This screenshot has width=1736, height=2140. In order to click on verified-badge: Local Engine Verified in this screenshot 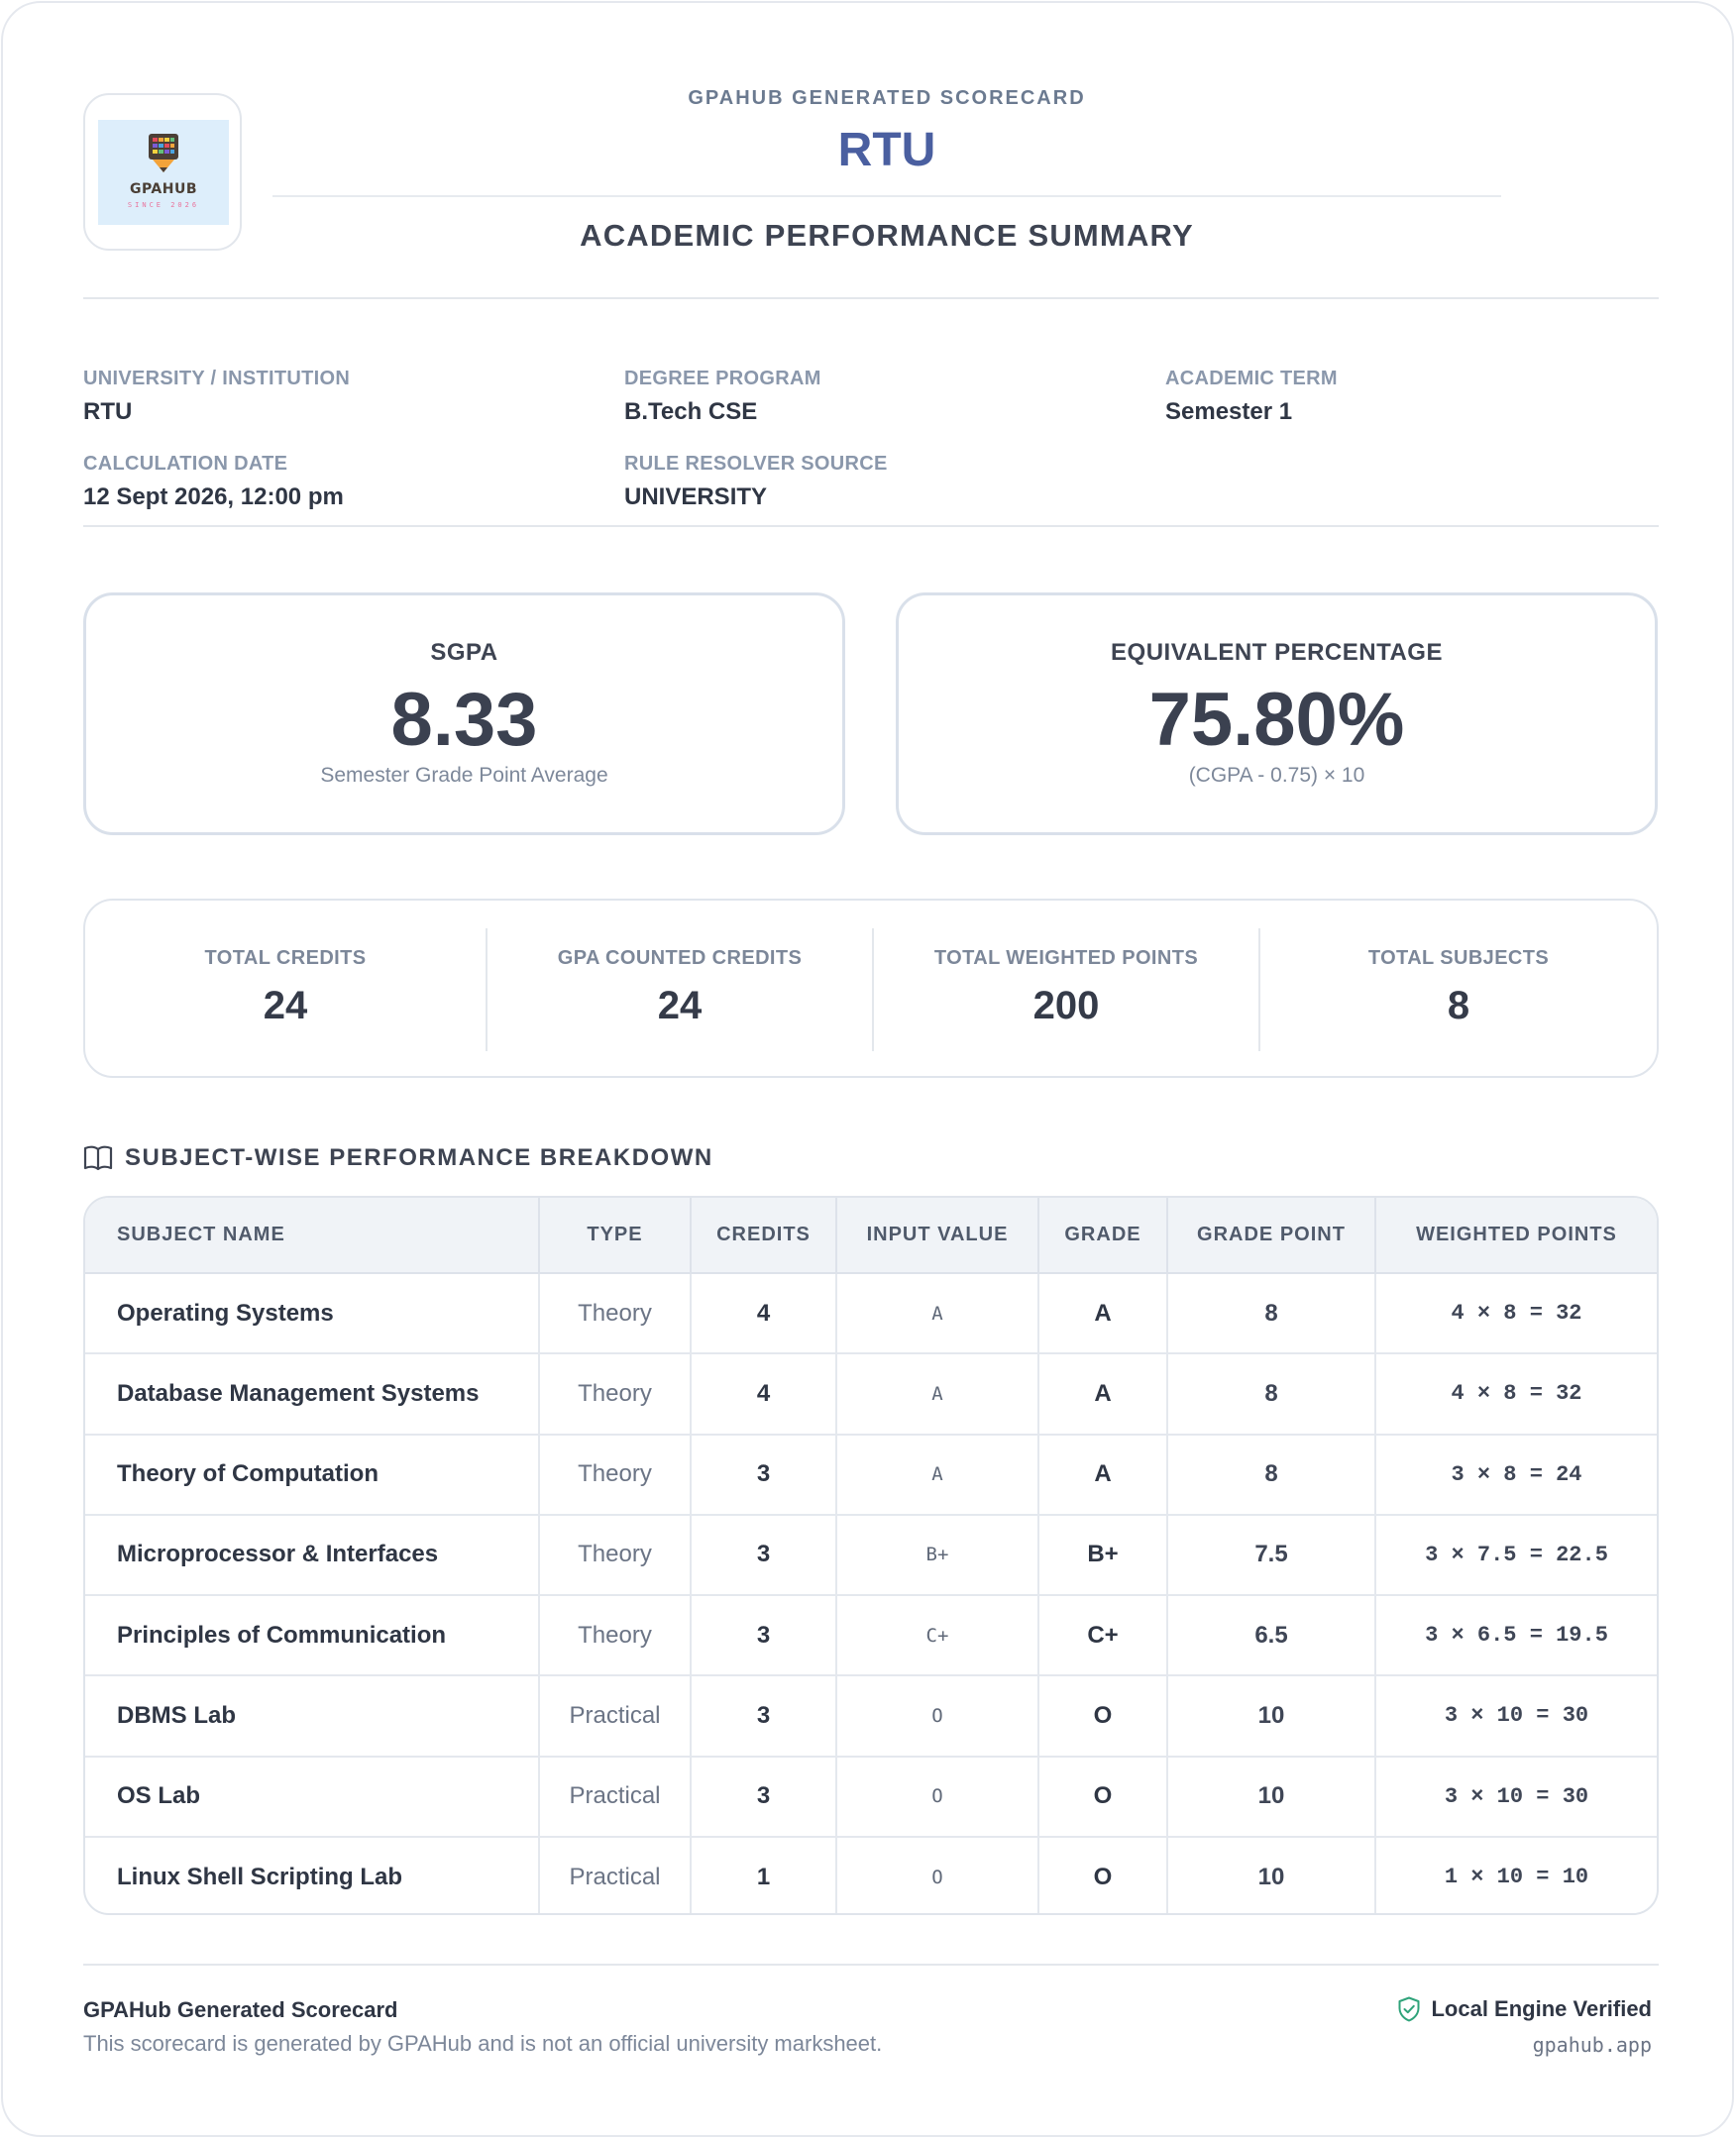, I will do `click(1524, 2009)`.